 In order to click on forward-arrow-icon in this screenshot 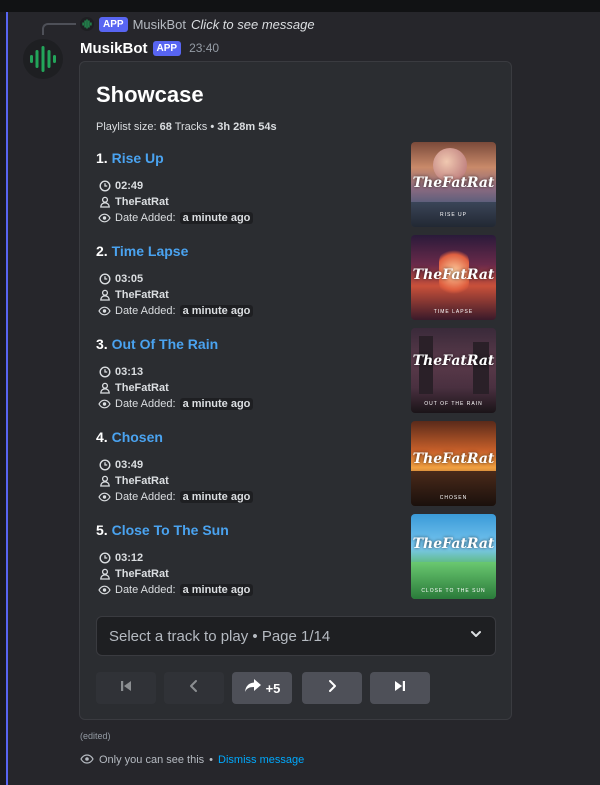, I will do `click(253, 688)`.